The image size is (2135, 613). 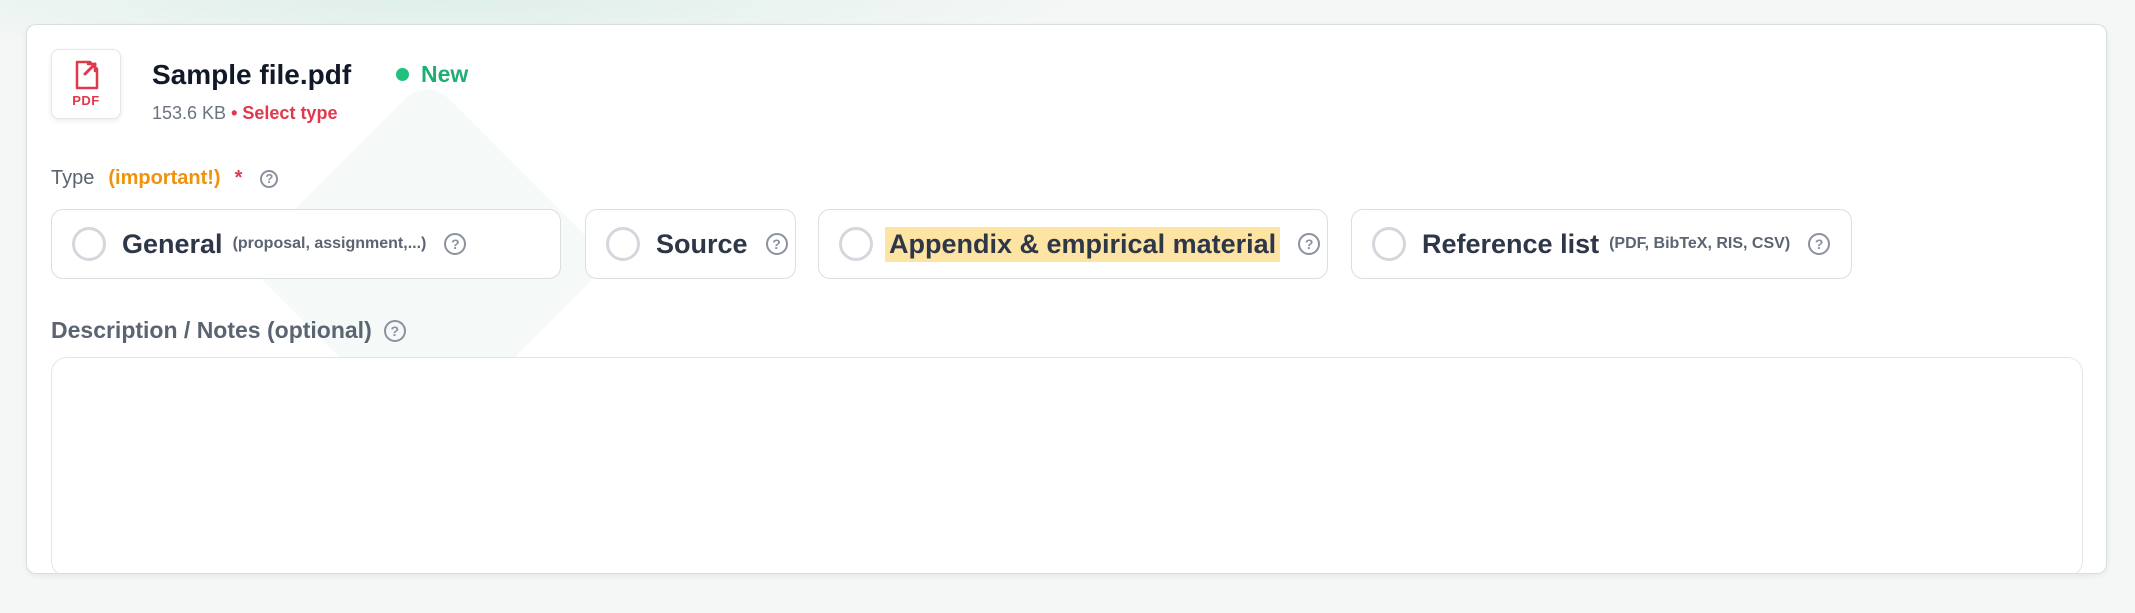 I want to click on option-hint: (proposal, assignment,...), so click(x=329, y=243).